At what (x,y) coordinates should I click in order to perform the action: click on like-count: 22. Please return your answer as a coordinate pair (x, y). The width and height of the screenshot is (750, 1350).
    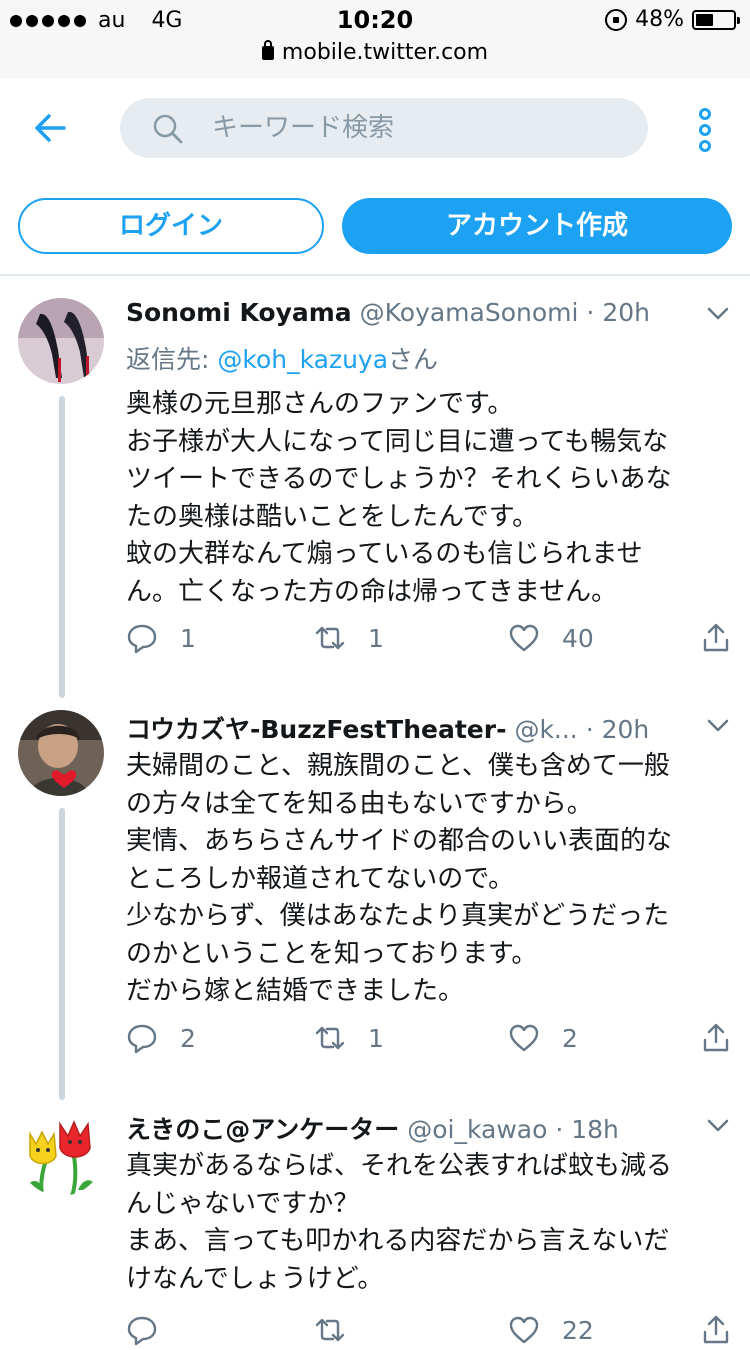
    Looking at the image, I should click on (578, 1330).